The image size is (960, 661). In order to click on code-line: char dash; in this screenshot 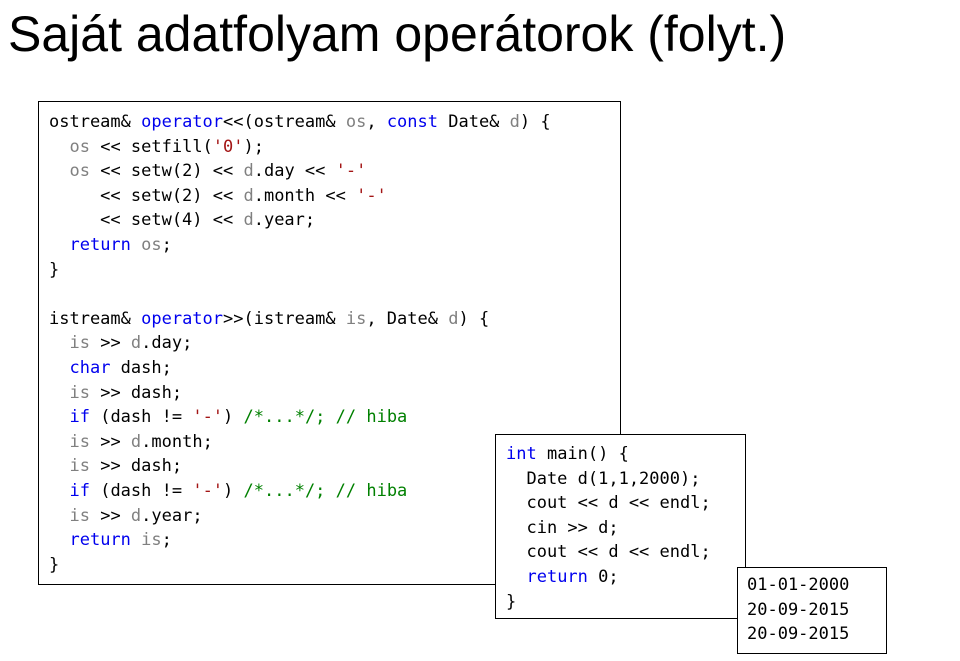, I will do `click(334, 368)`.